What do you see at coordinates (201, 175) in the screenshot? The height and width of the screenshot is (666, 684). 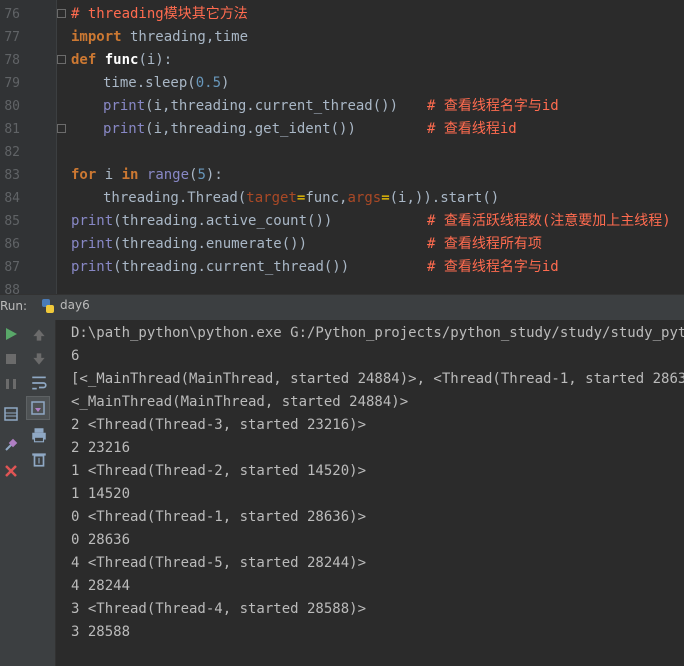 I see `number: 5` at bounding box center [201, 175].